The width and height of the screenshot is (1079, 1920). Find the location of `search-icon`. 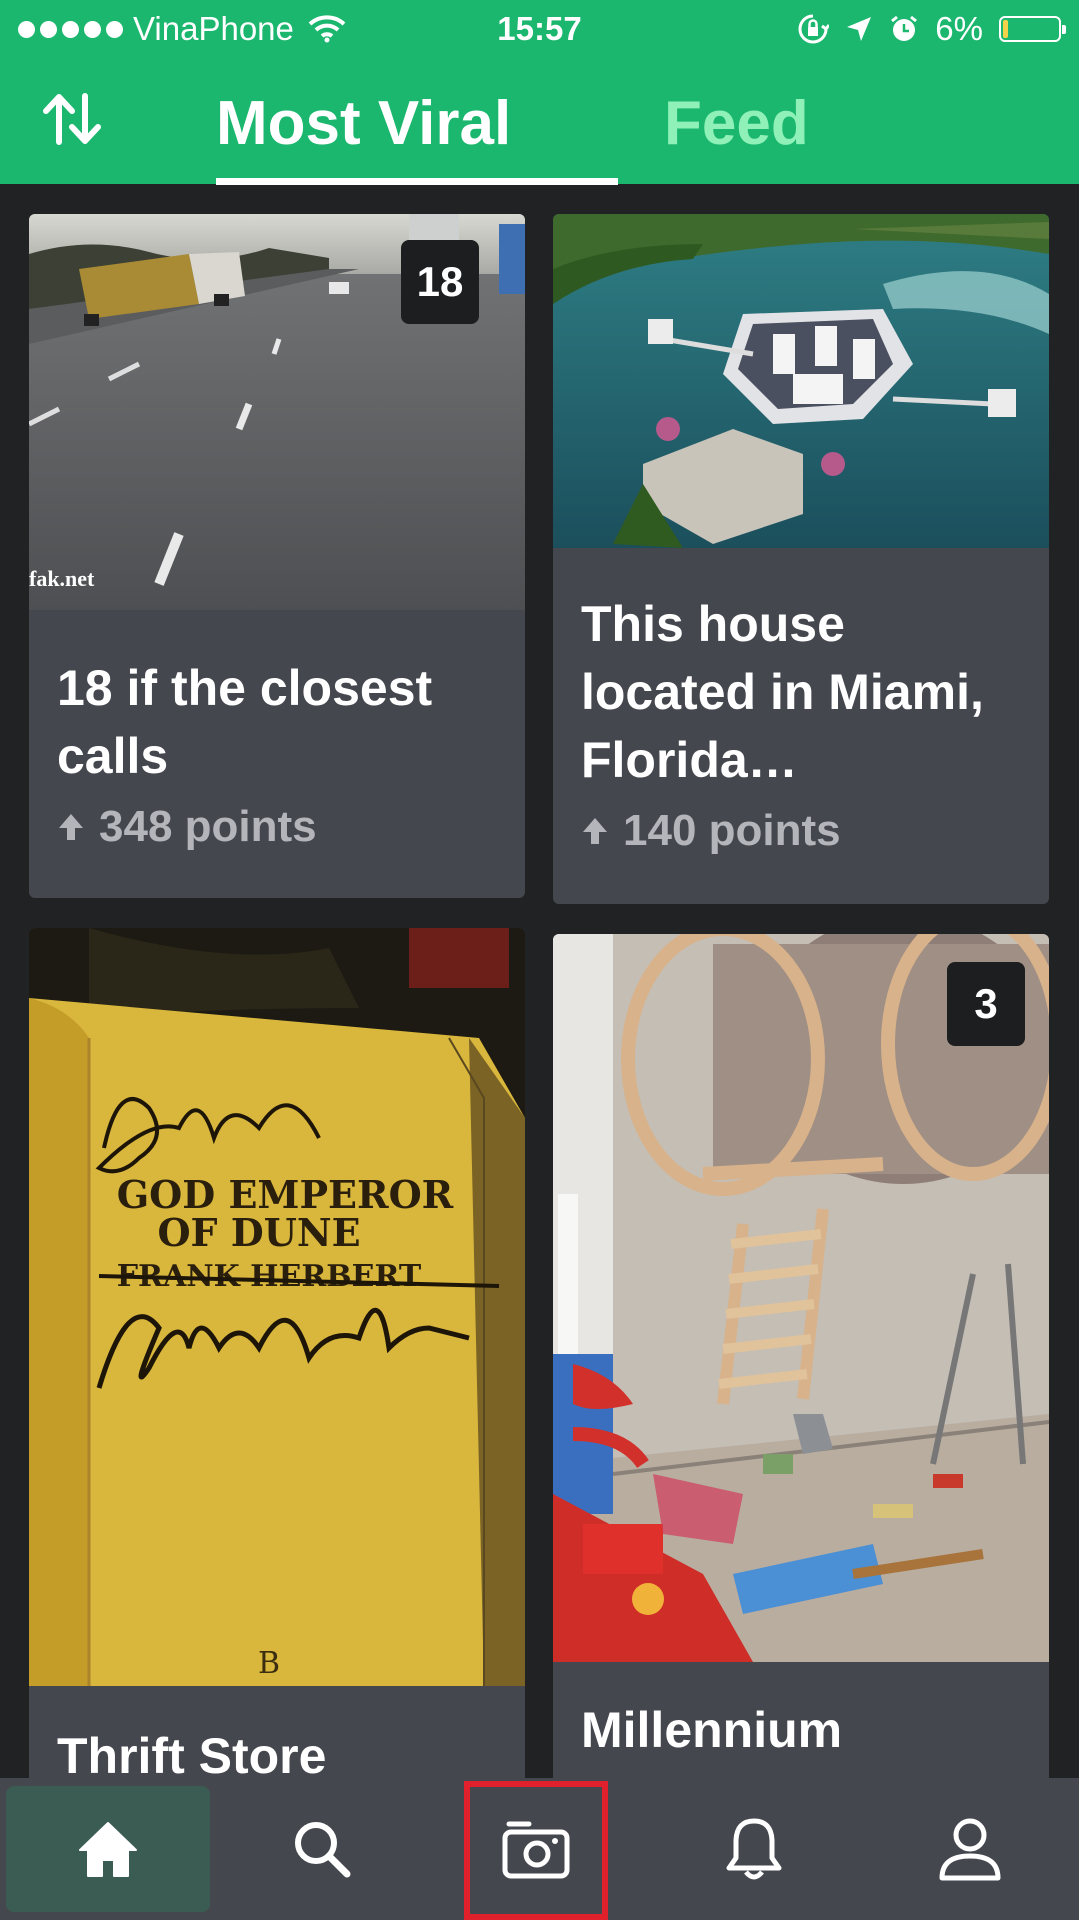

search-icon is located at coordinates (323, 1850).